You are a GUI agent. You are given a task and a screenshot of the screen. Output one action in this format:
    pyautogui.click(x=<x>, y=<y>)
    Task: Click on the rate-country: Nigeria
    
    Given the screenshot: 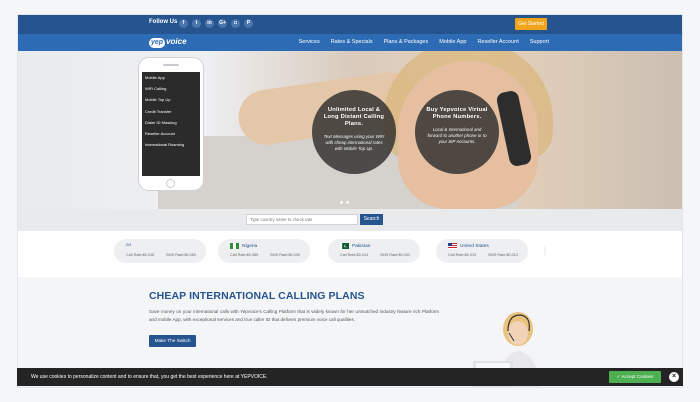 What is the action you would take?
    pyautogui.click(x=243, y=246)
    